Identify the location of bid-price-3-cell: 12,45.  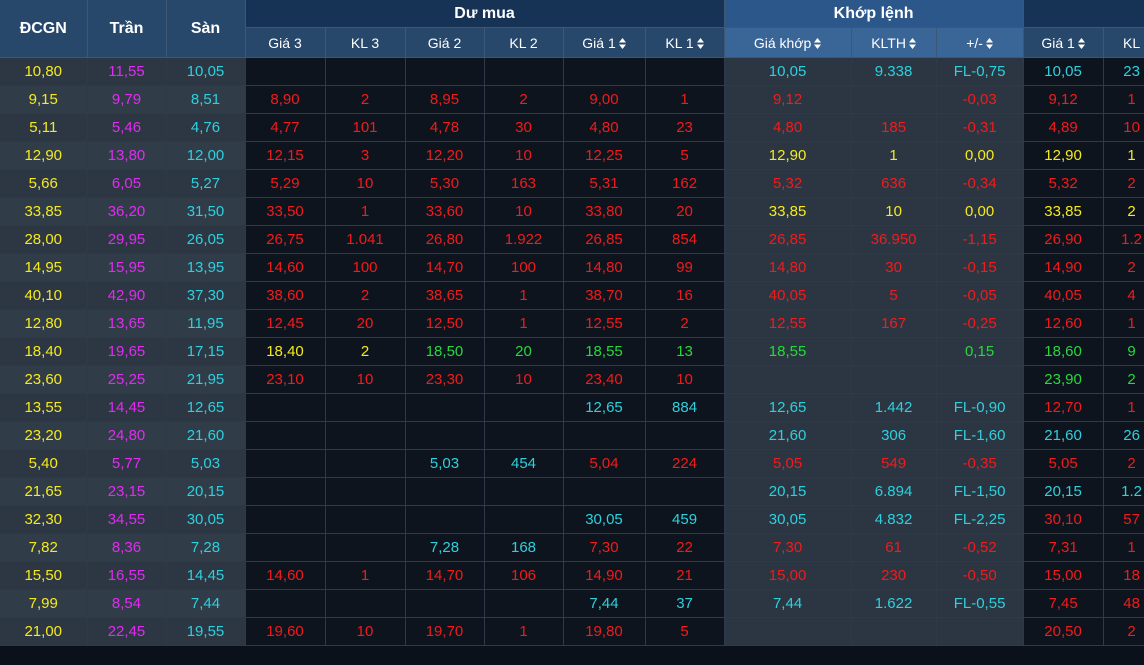
(285, 323).